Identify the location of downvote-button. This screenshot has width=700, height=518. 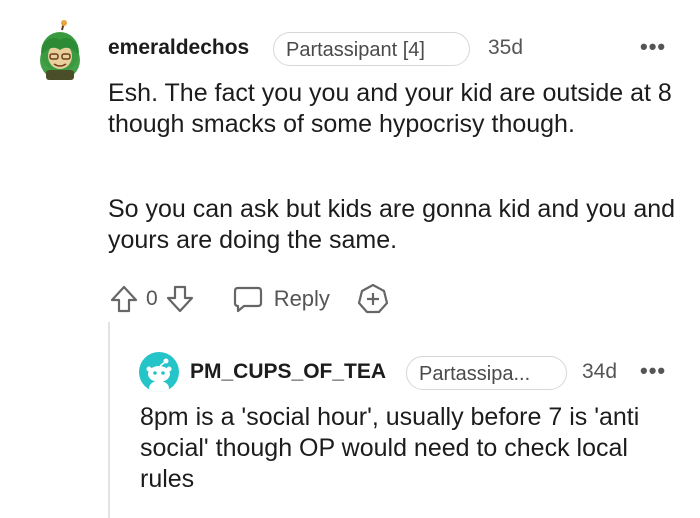
(180, 299).